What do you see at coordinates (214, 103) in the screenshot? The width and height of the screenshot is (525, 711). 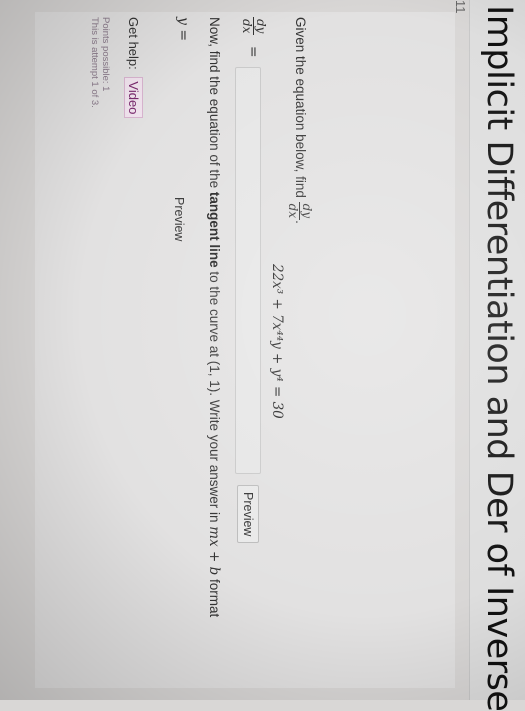 I see `tangent-prompt-prefix: Now, find the equation of the` at bounding box center [214, 103].